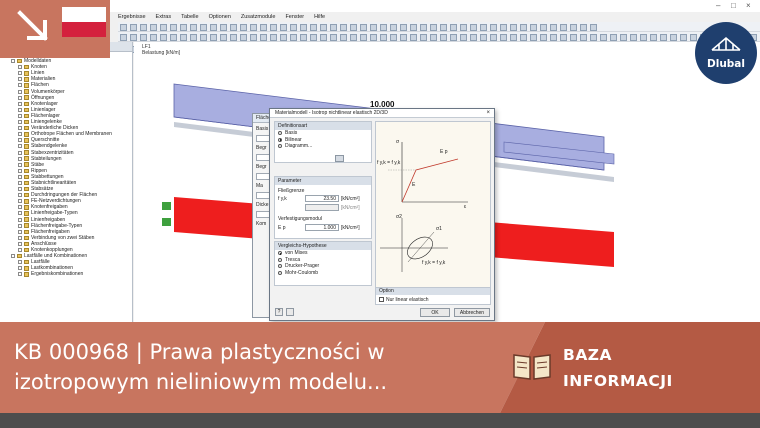  Describe the element at coordinates (322, 227) in the screenshot. I see `ep-input: 1.000` at that location.